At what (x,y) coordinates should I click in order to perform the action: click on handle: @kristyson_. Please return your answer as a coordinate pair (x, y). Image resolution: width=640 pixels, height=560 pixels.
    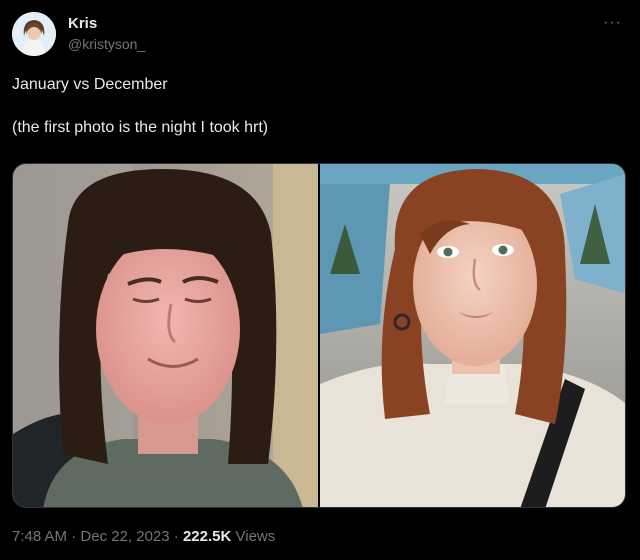
    Looking at the image, I should click on (106, 44).